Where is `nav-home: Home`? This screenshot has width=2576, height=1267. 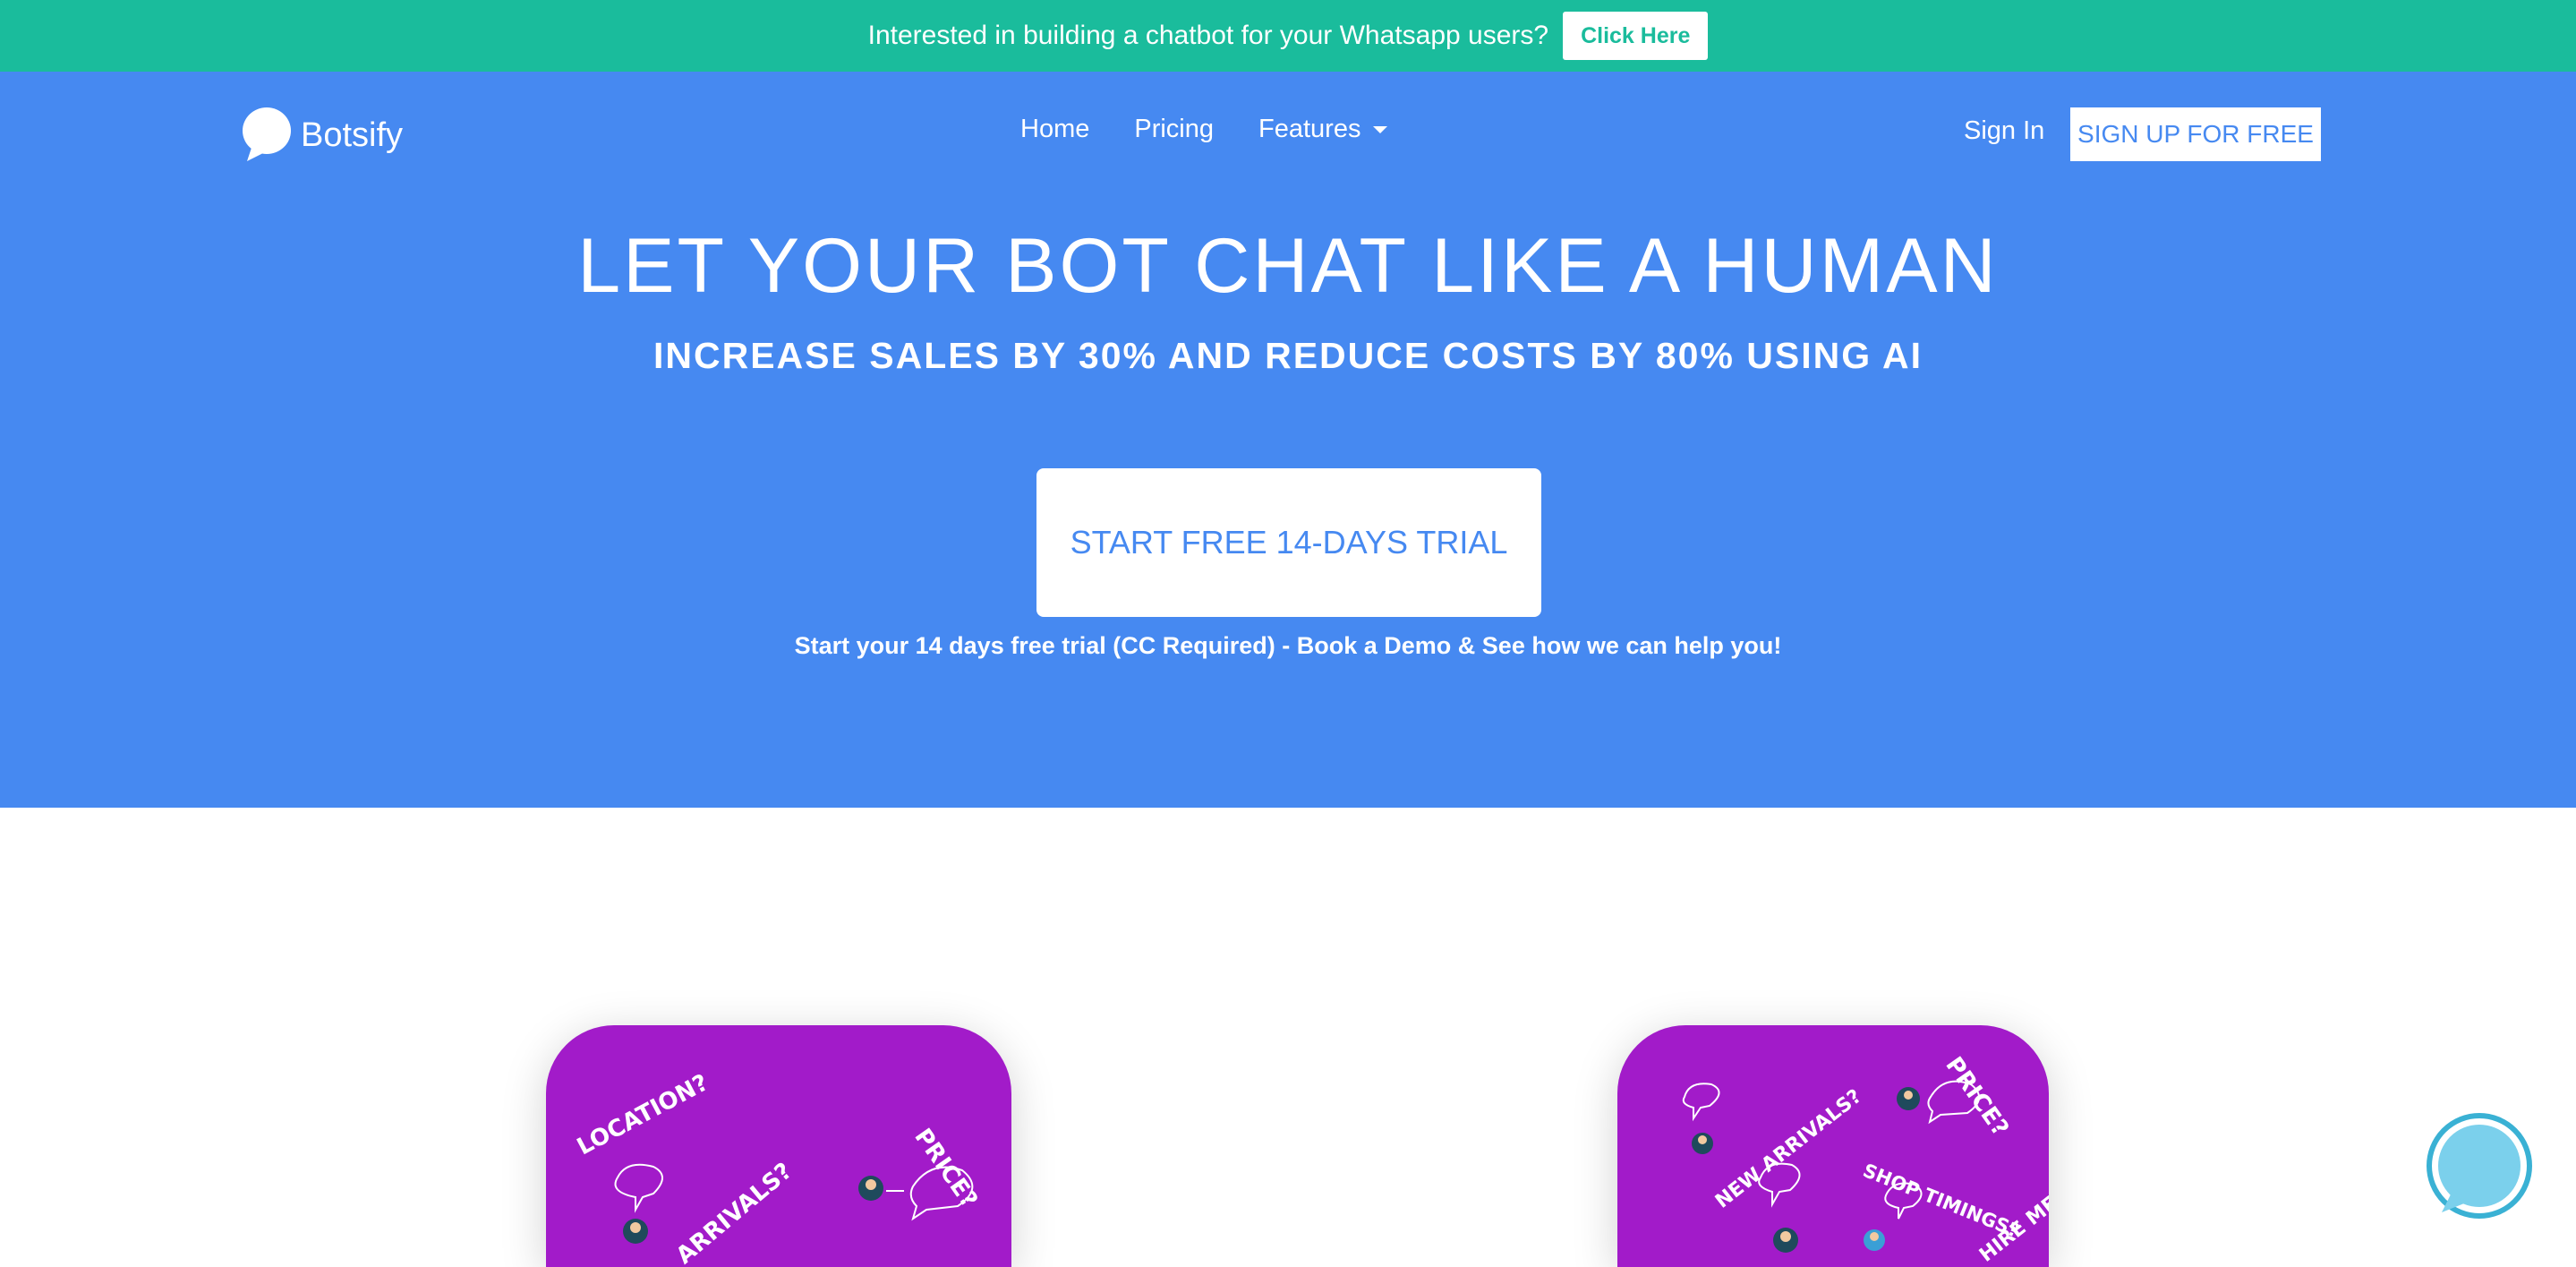 nav-home: Home is located at coordinates (1054, 129).